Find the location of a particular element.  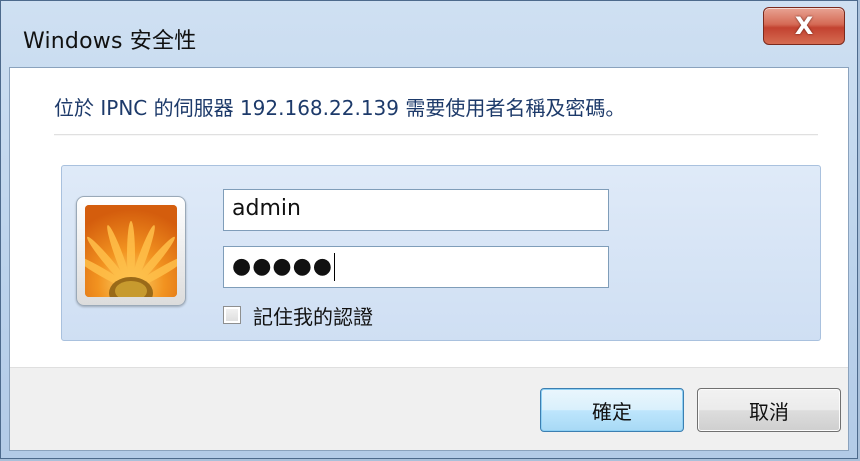

user-tile-flower-icon is located at coordinates (131, 251).